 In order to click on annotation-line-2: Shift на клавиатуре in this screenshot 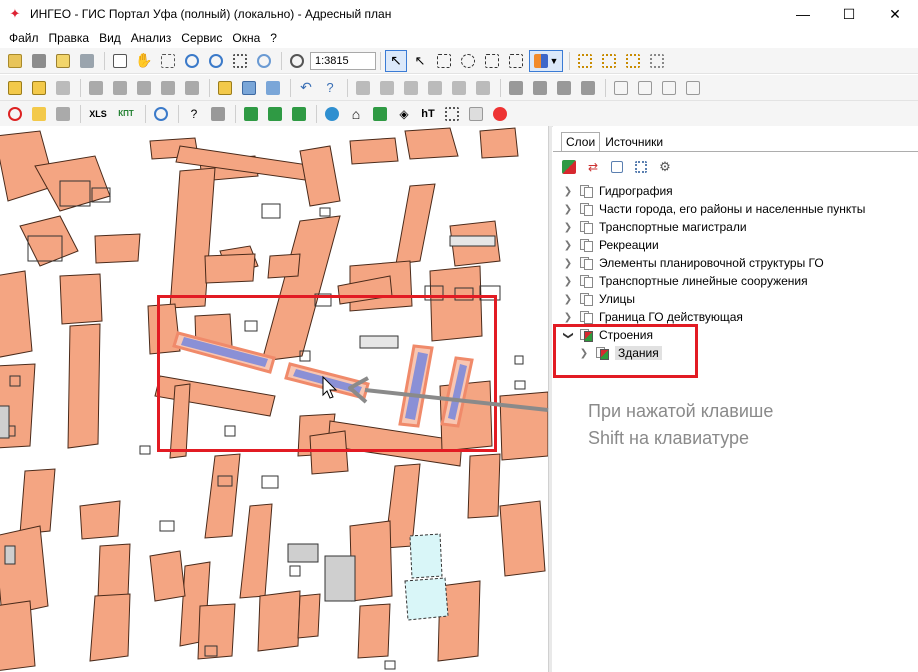, I will do `click(669, 438)`.